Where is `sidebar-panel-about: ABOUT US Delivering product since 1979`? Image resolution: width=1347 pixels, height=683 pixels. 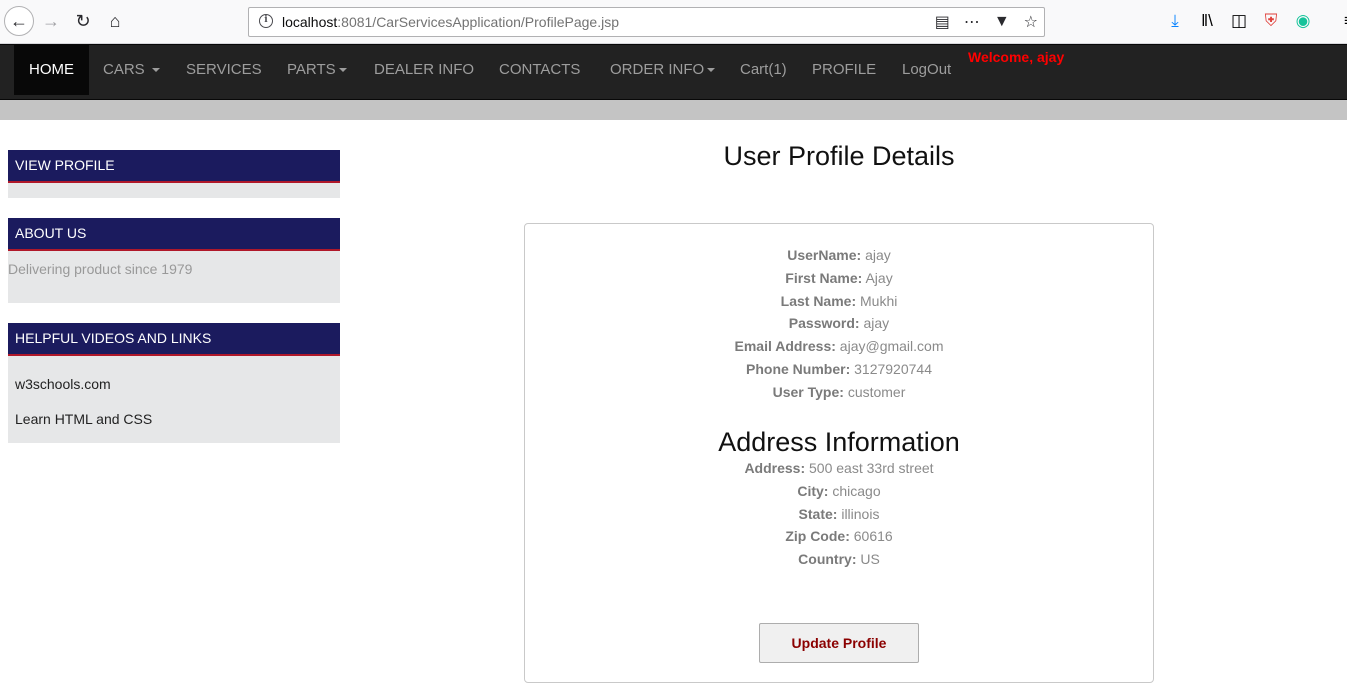
sidebar-panel-about: ABOUT US Delivering product since 1979 is located at coordinates (174, 260).